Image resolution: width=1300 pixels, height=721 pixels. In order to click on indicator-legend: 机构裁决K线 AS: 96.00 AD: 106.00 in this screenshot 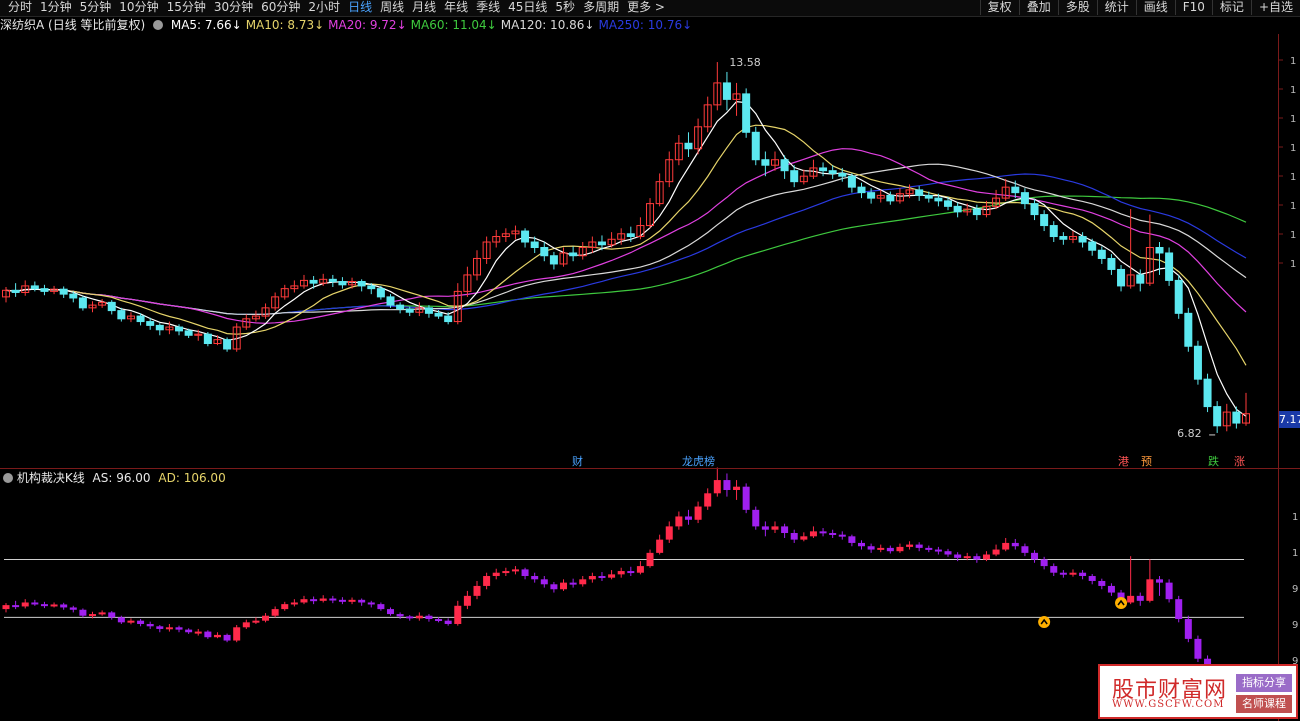, I will do `click(639, 478)`.